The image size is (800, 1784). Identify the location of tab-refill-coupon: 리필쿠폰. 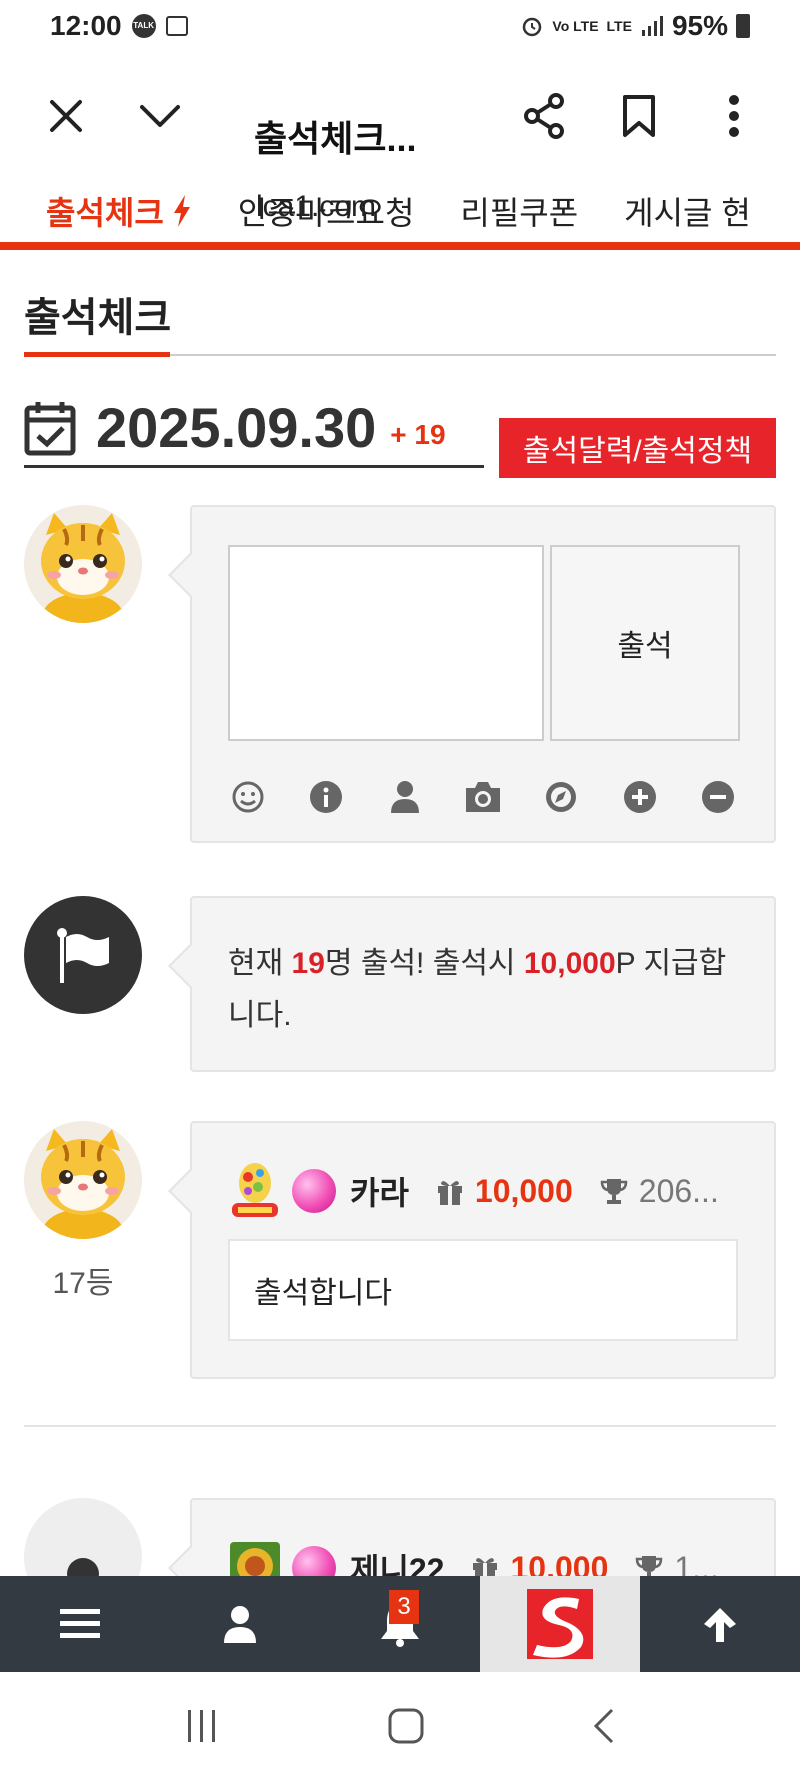
(519, 211).